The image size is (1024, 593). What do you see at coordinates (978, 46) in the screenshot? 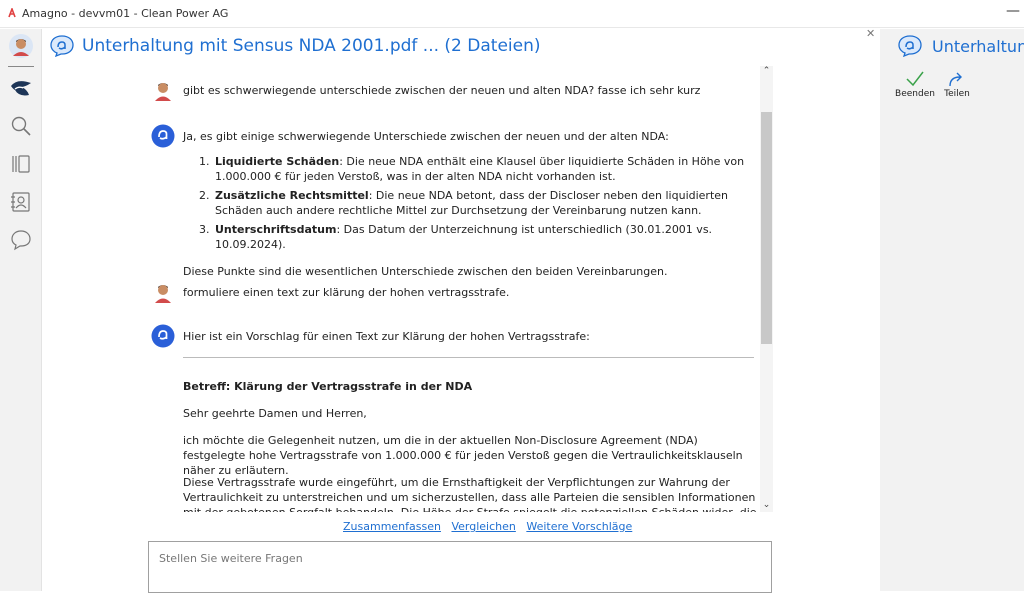
I see `right-panel-title: Unterhaltung` at bounding box center [978, 46].